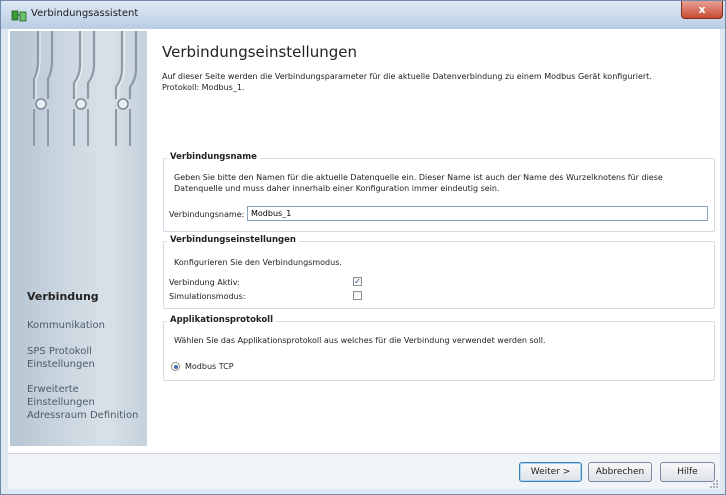 Image resolution: width=726 pixels, height=495 pixels. What do you see at coordinates (439, 275) in the screenshot?
I see `group-verbindungseinstellungen` at bounding box center [439, 275].